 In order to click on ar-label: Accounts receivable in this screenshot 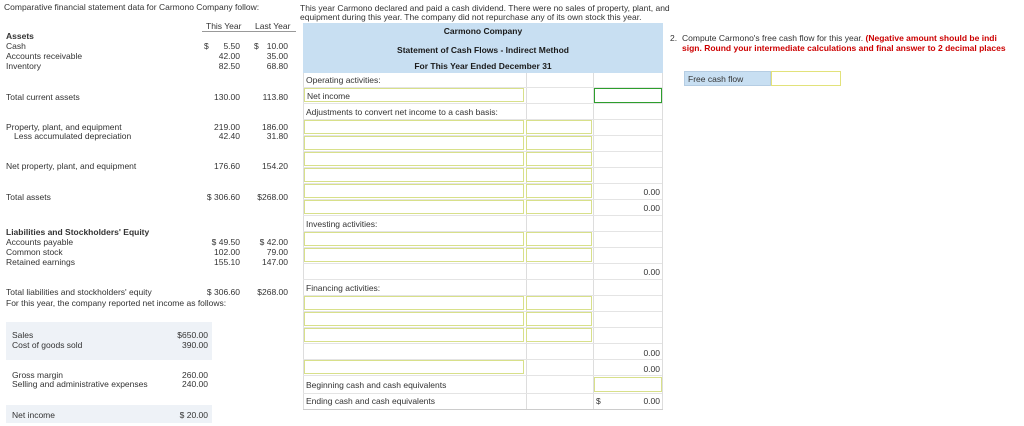, I will do `click(44, 56)`.